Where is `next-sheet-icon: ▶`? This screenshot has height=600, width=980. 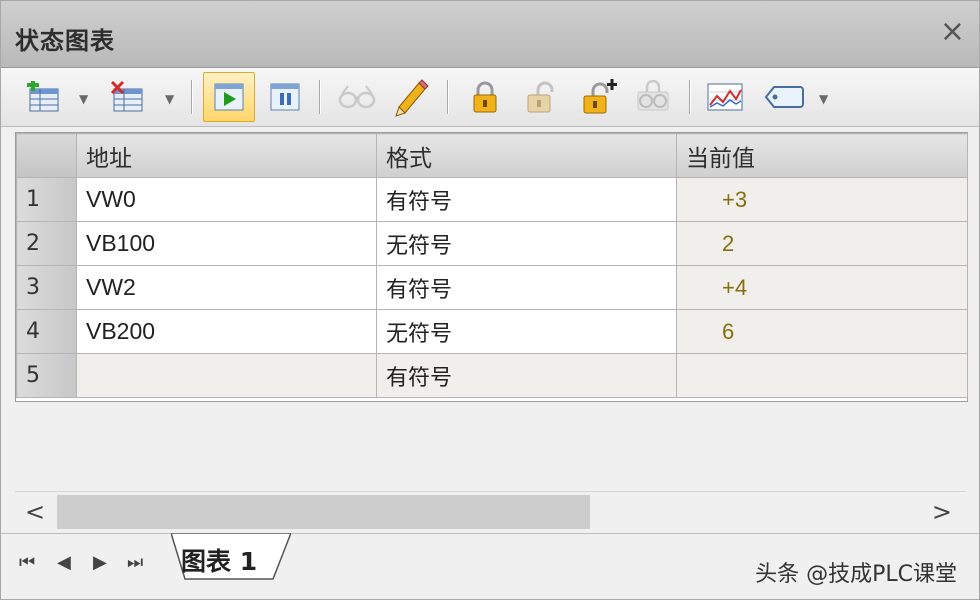 next-sheet-icon: ▶ is located at coordinates (100, 562).